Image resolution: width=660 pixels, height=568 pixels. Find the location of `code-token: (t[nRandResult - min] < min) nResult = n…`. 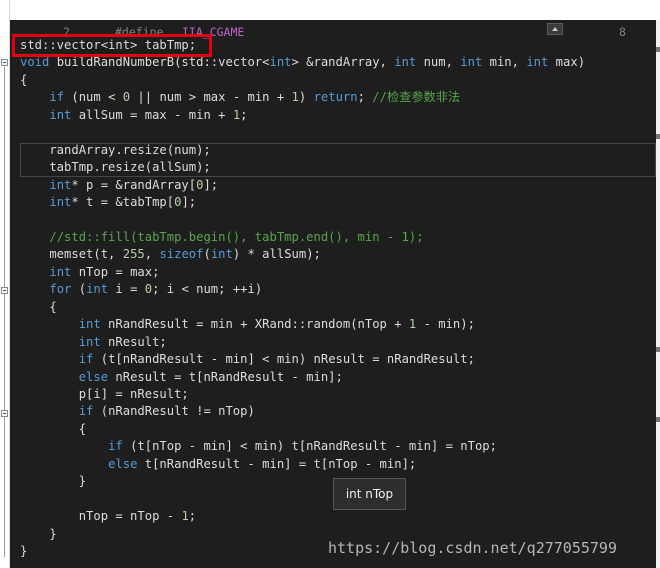

code-token: (t[nRandResult - min] < min) nResult = n… is located at coordinates (284, 359).